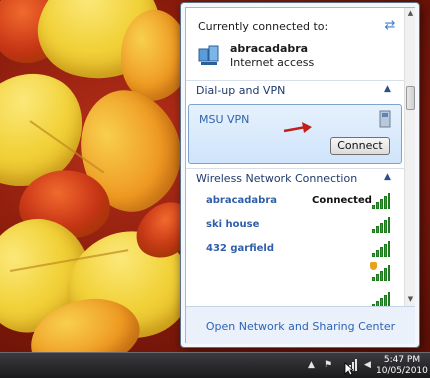 This screenshot has width=430, height=378. Describe the element at coordinates (402, 371) in the screenshot. I see `clock-date: 10/05/2010` at that location.